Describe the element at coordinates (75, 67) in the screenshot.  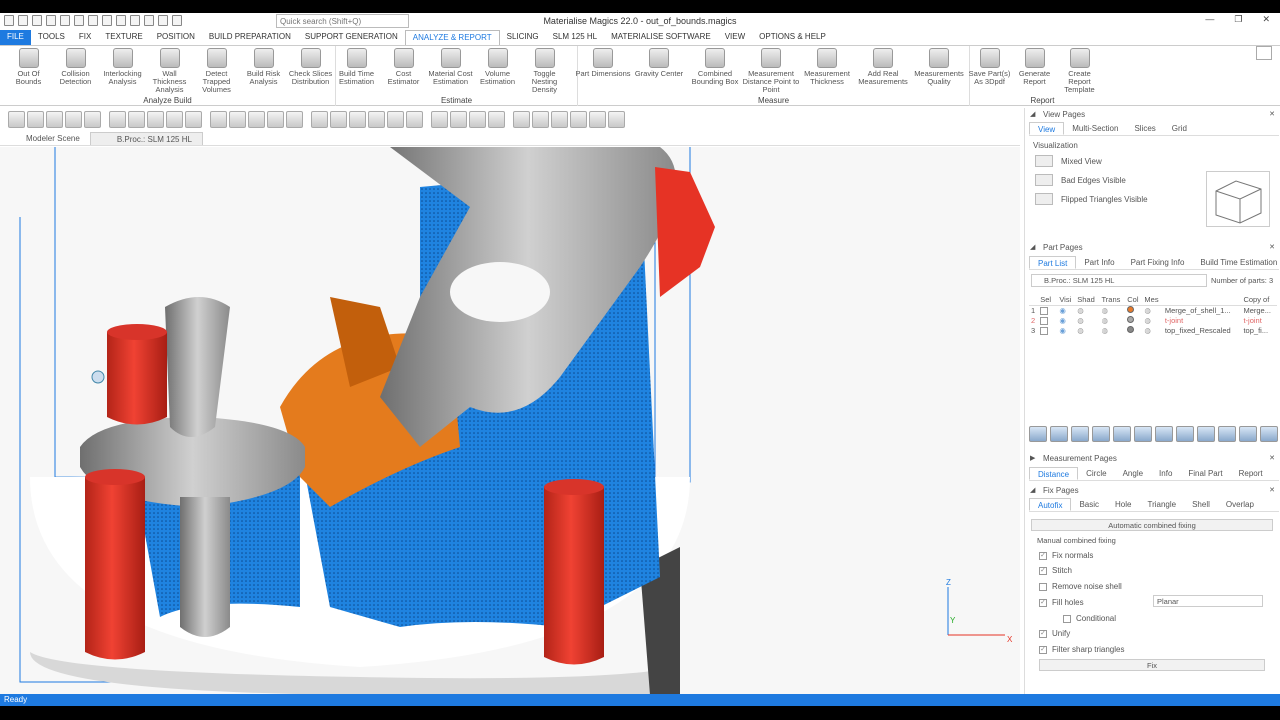
I see `collision-detection-button: Collision Detection` at that location.